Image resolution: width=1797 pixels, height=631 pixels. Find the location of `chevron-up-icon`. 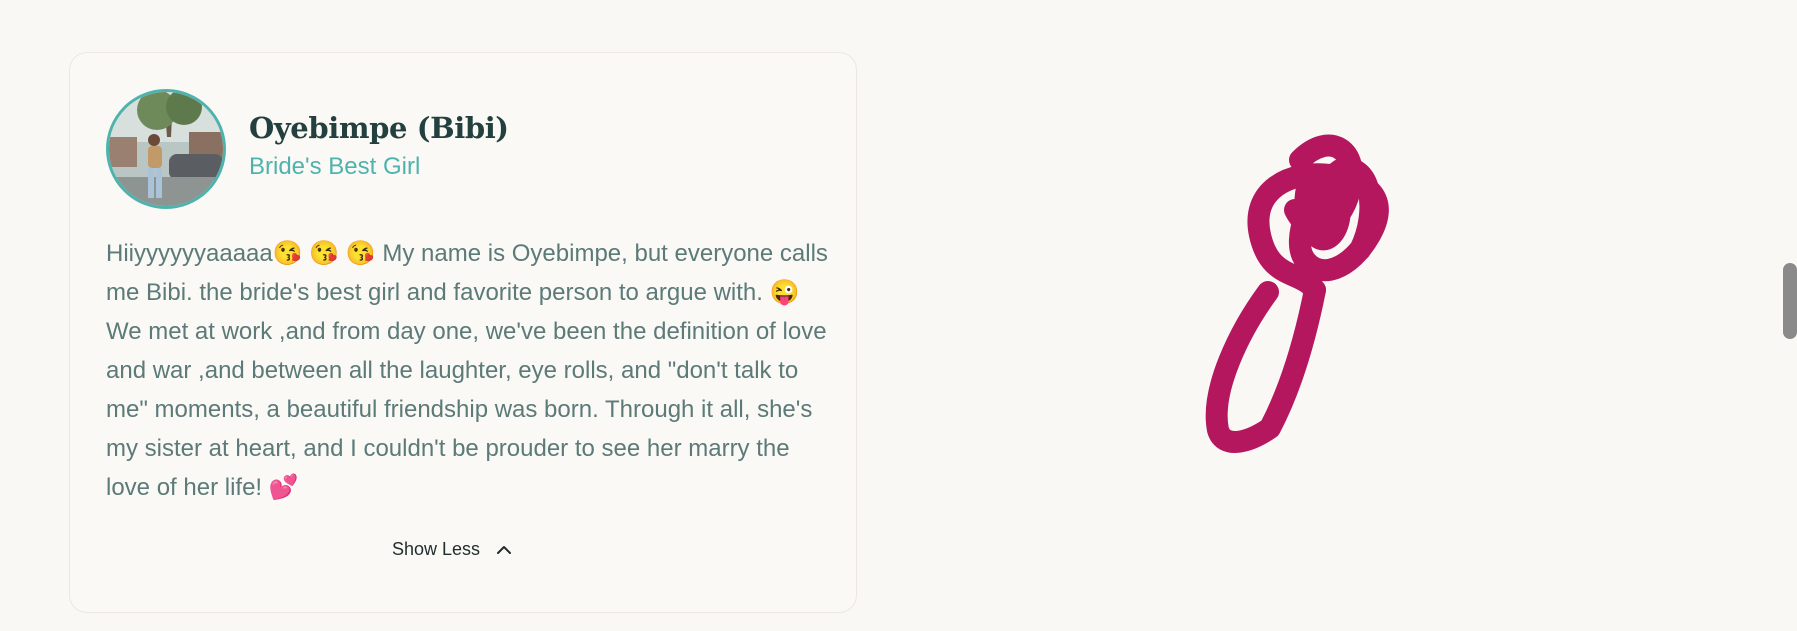

chevron-up-icon is located at coordinates (504, 549).